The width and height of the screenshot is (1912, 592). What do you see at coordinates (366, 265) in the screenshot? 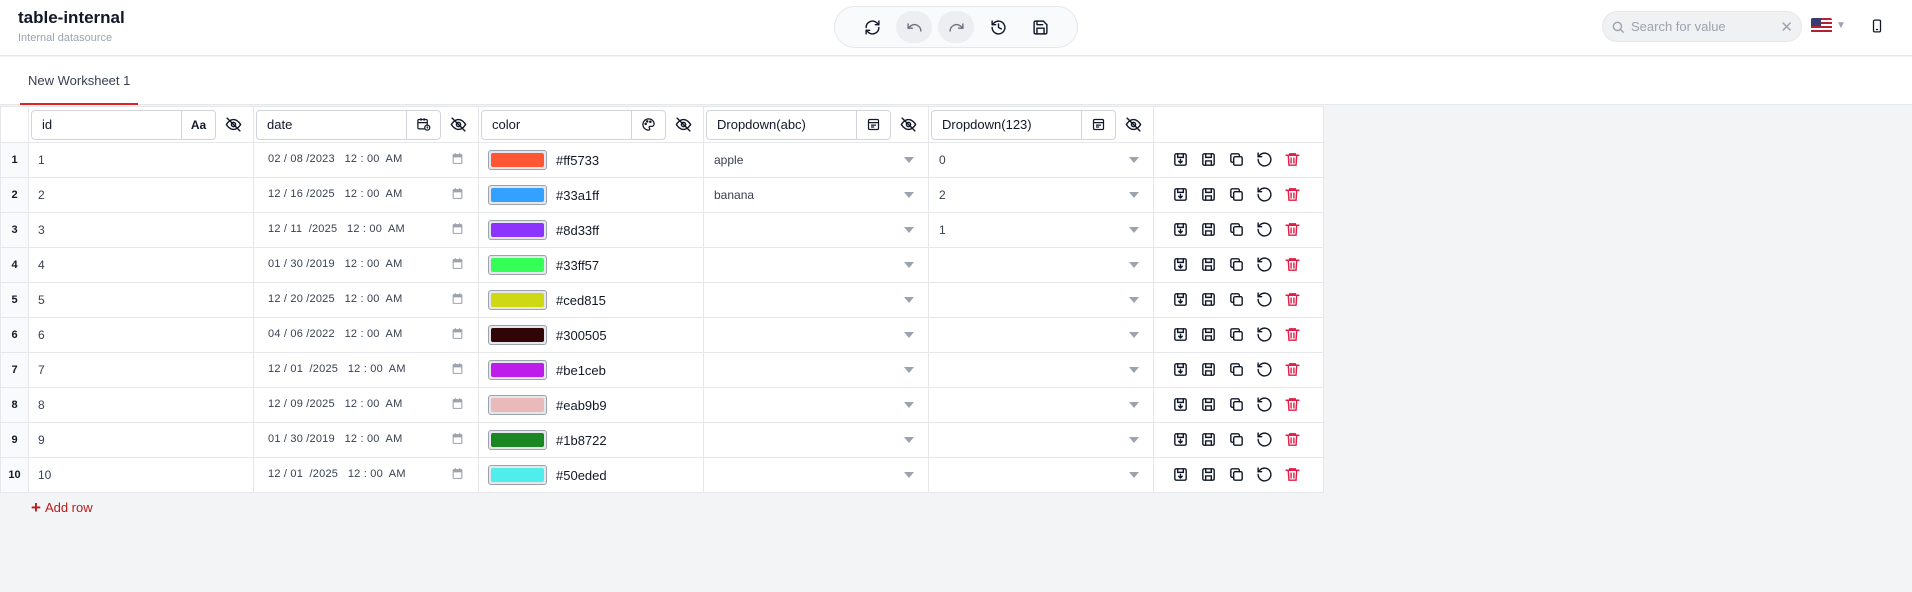
I see `cell-date: 01 / 30 /2019 12 : 00 AM` at bounding box center [366, 265].